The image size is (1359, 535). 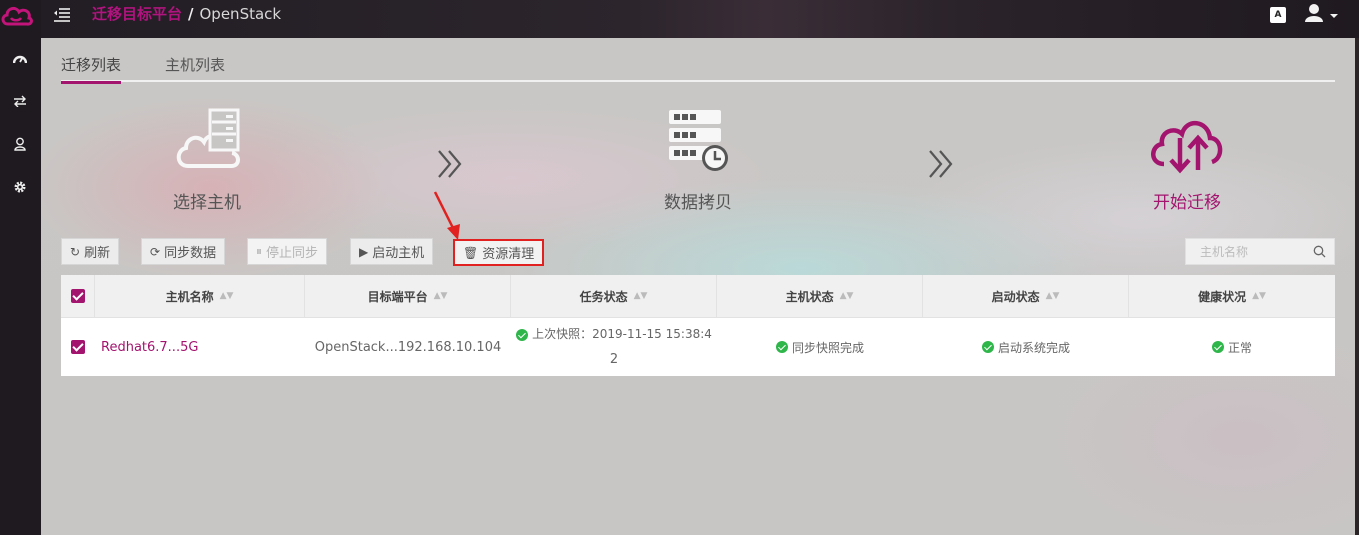 I want to click on refresh-icon: ↻, so click(x=75, y=251).